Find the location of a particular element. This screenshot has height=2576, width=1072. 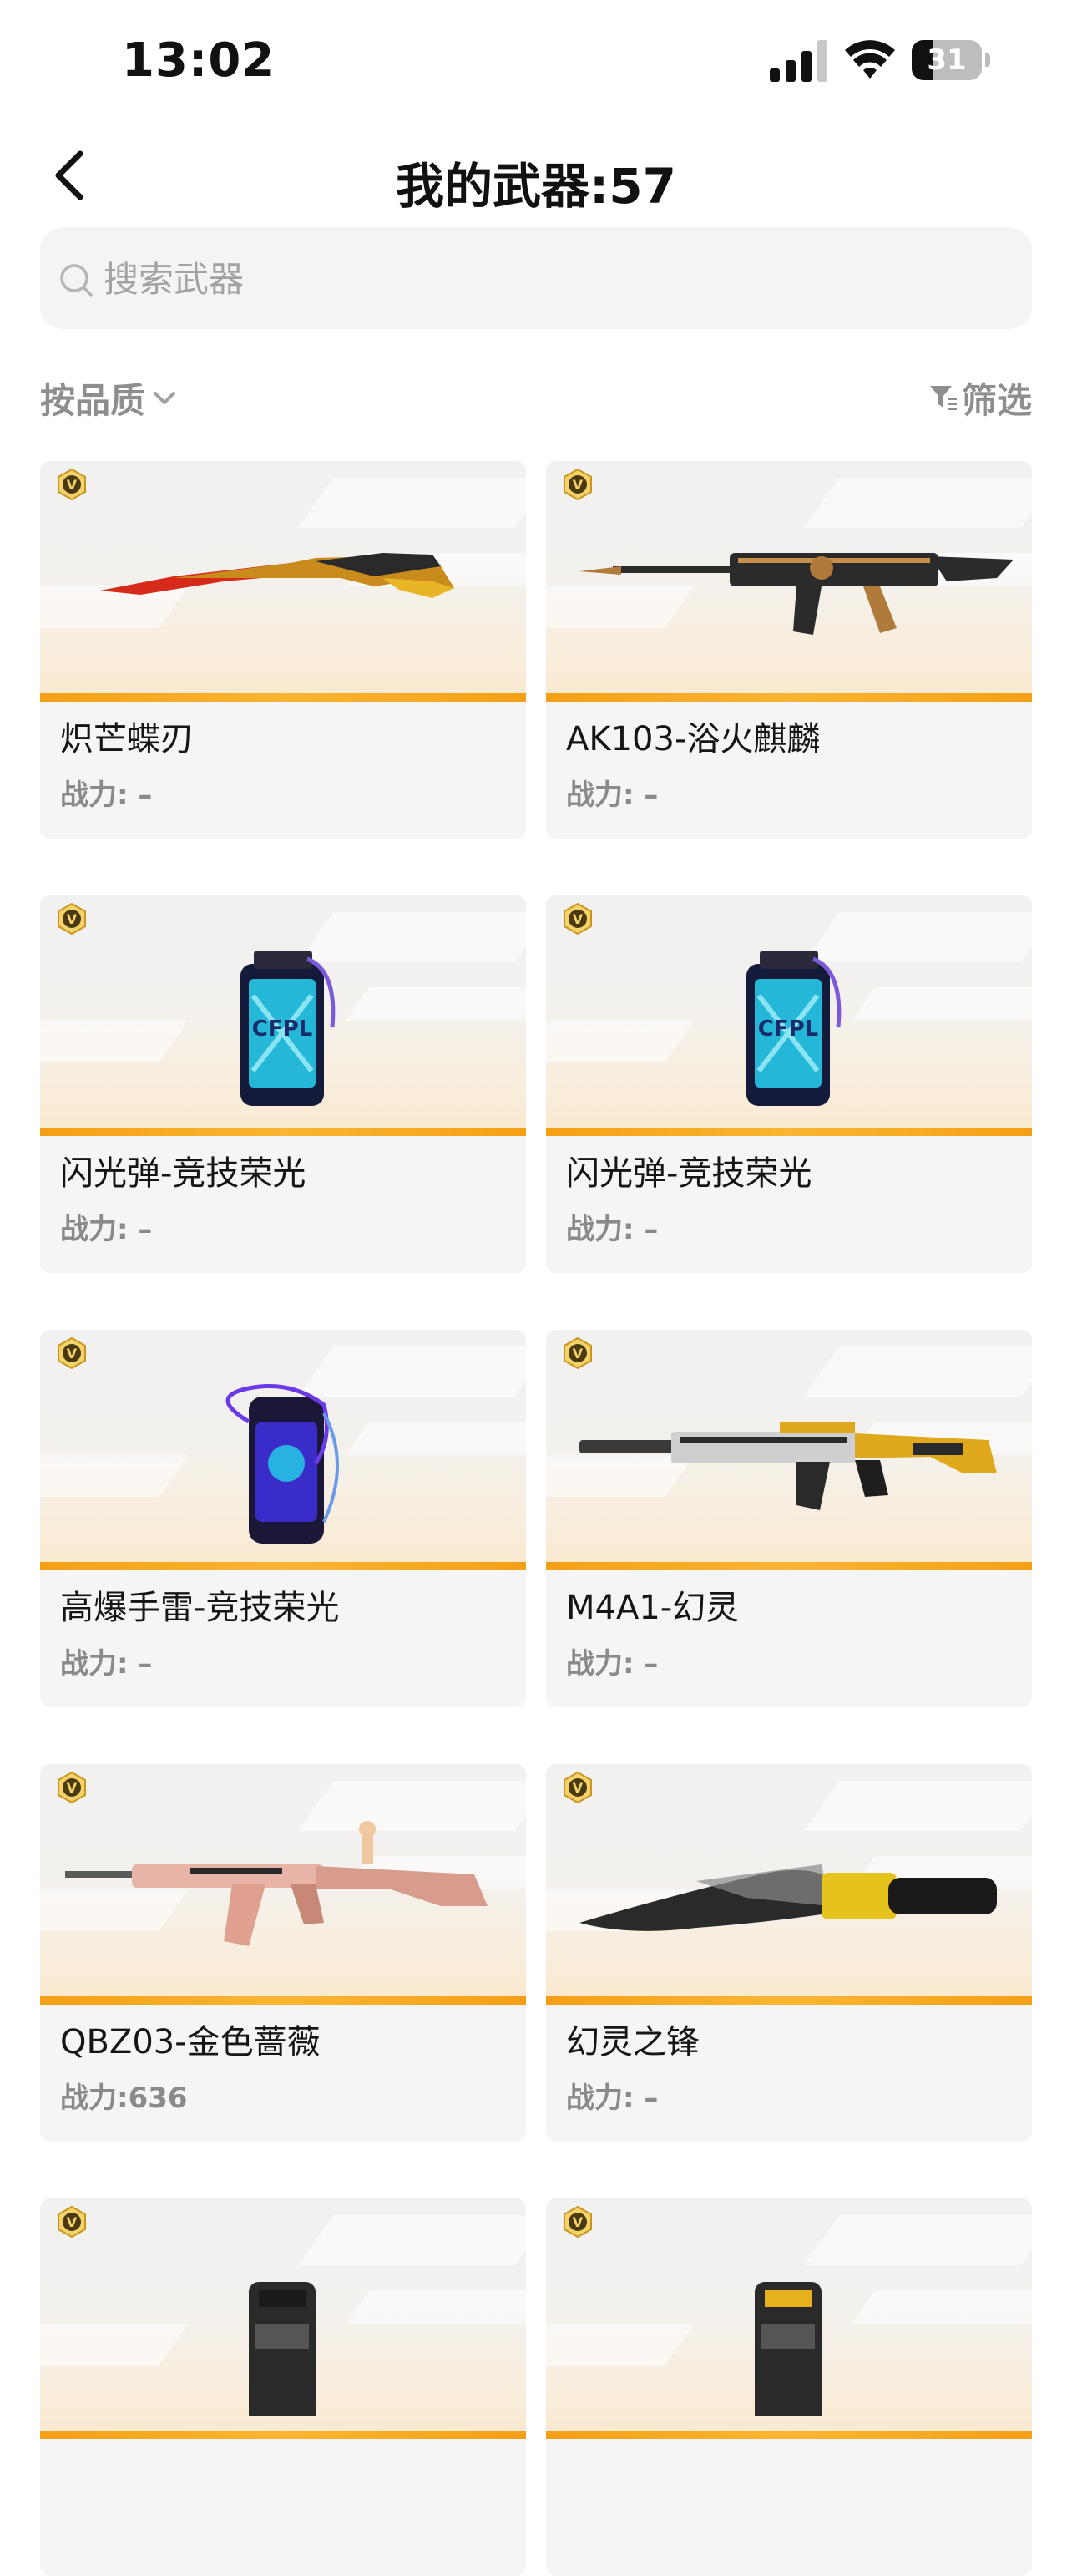

weapon-card-5: V 高爆手雷-竞技荣光 战力: – is located at coordinates (283, 1518).